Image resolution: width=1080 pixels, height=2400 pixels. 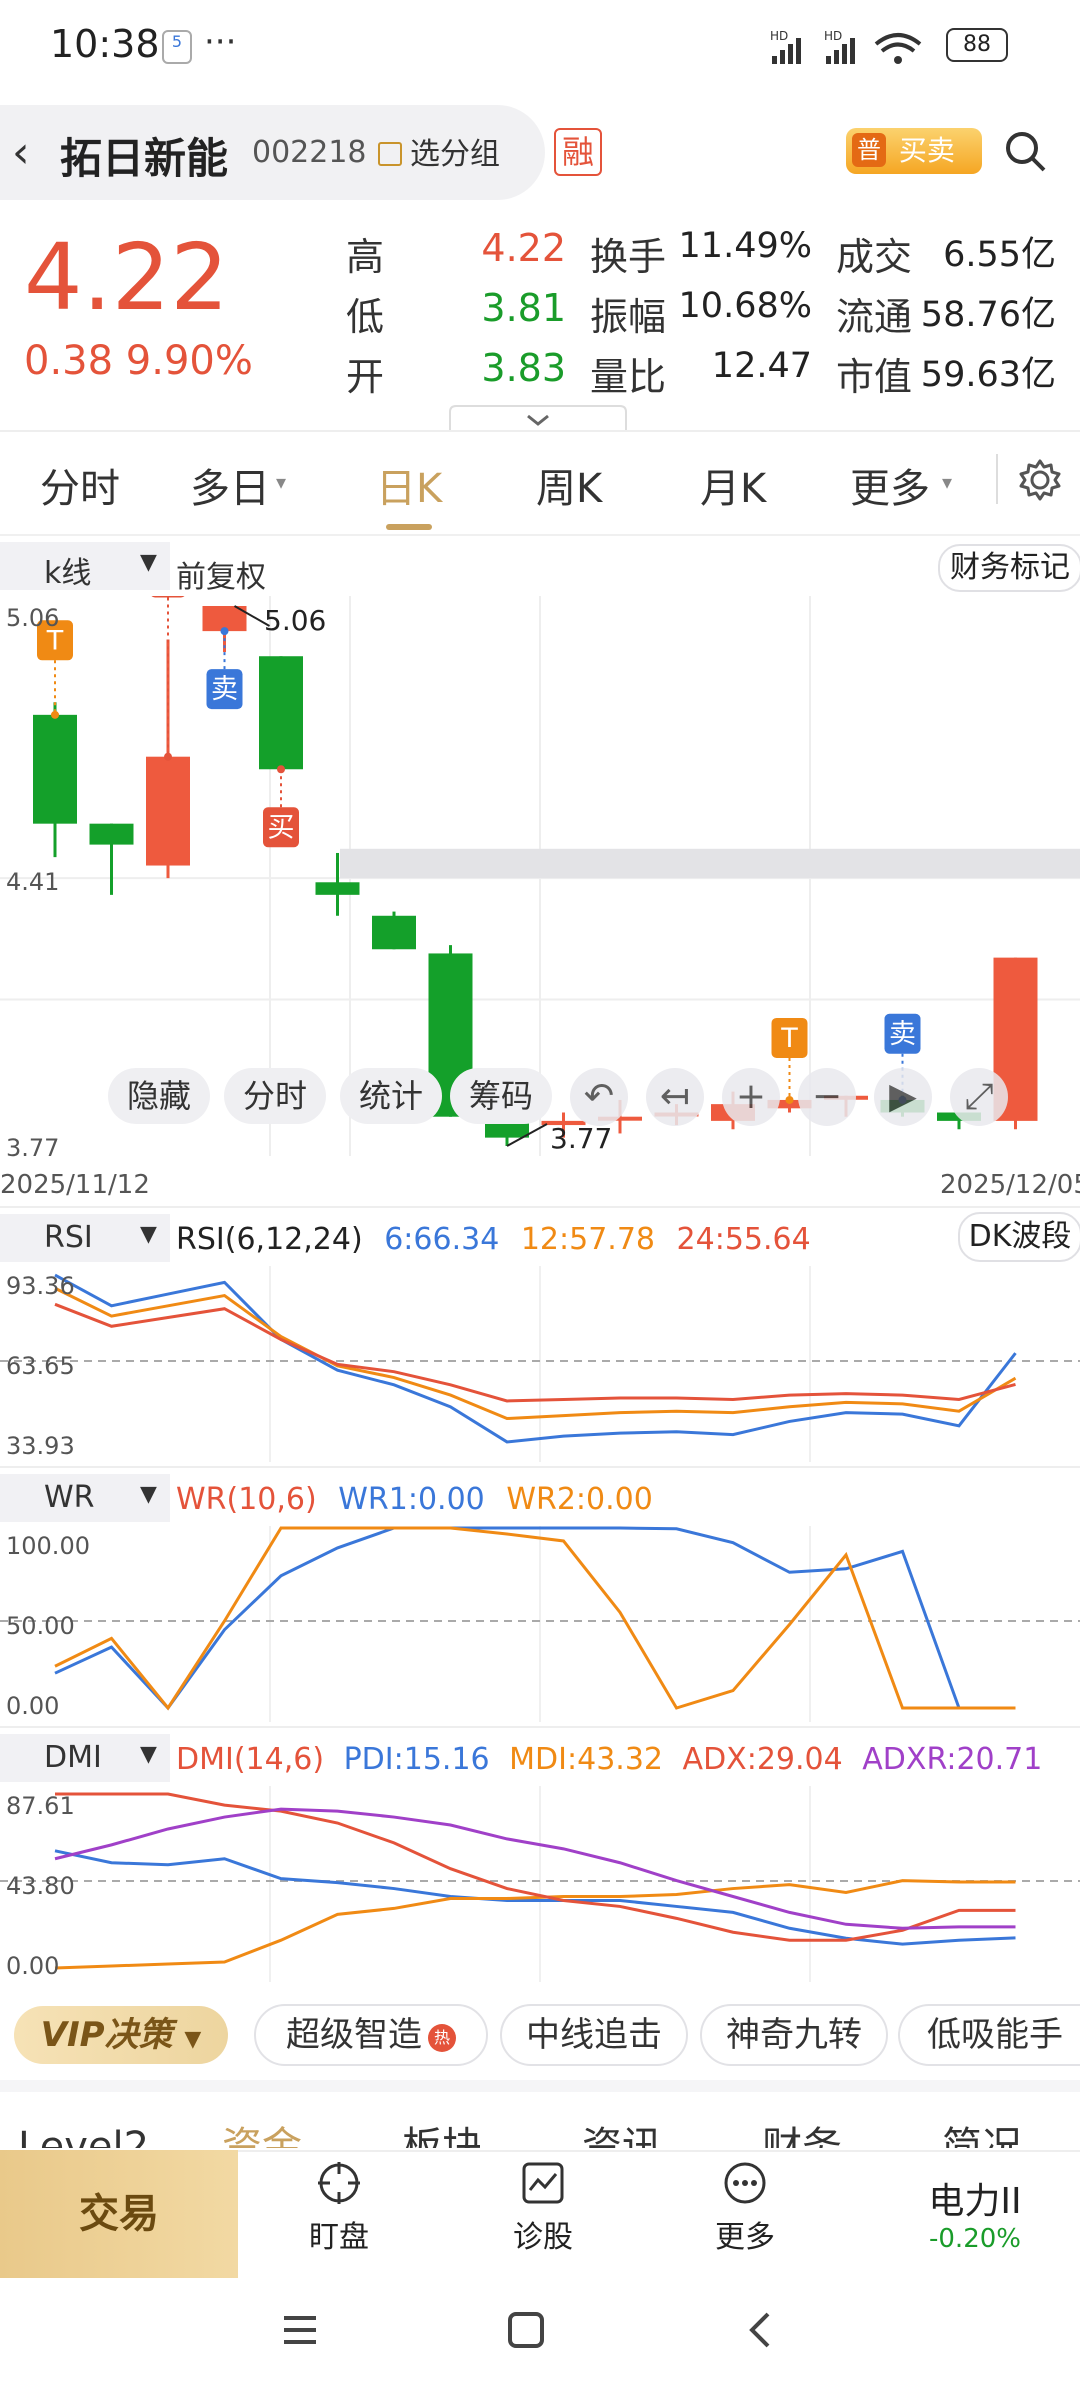 I want to click on kline-control-2: 统计, so click(x=391, y=1096).